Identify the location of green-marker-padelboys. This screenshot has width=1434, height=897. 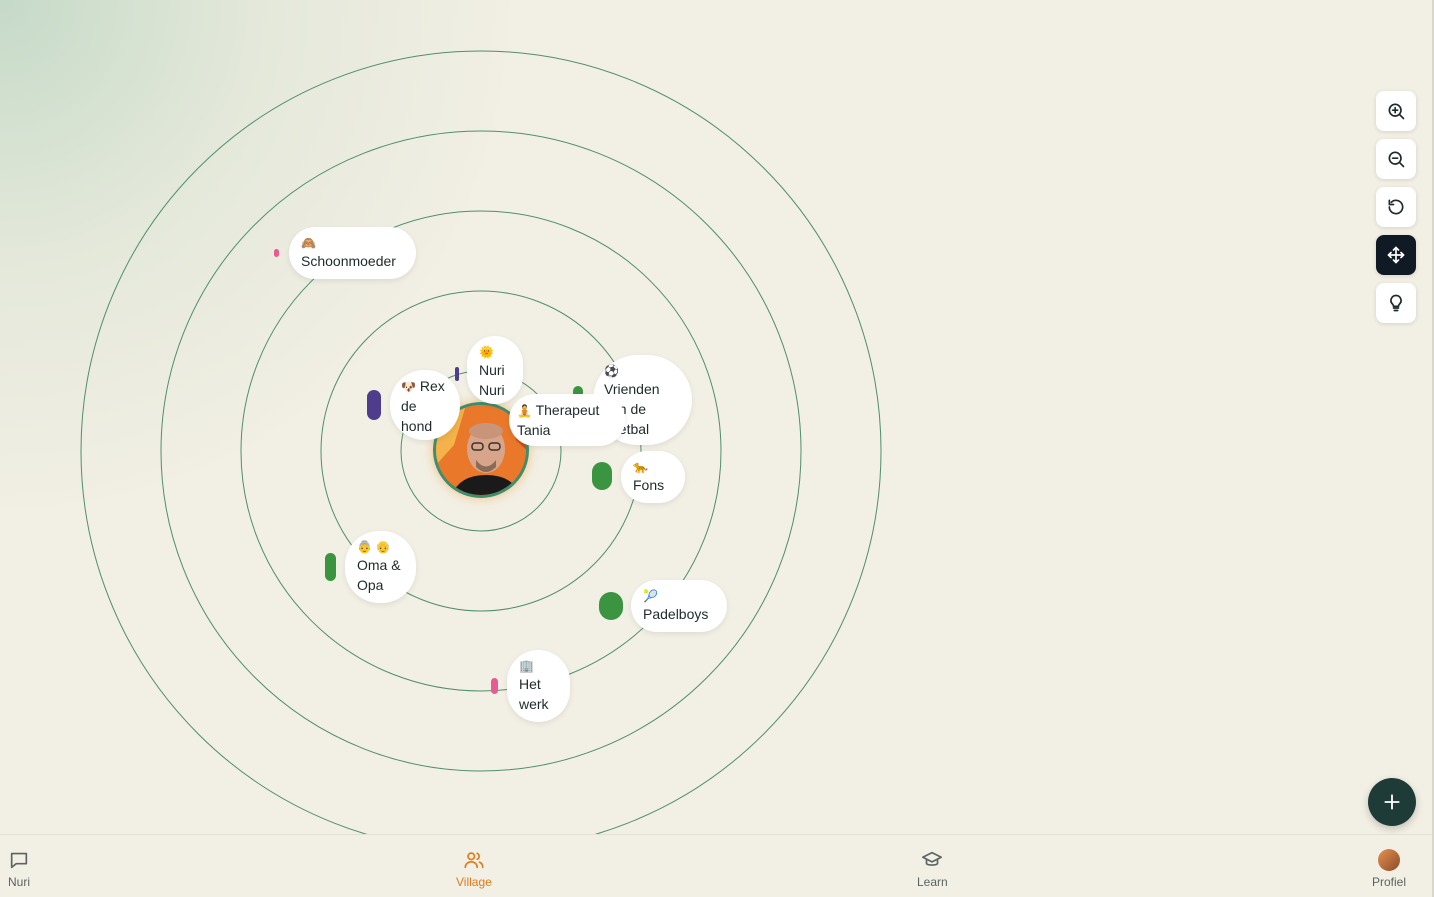
(611, 606).